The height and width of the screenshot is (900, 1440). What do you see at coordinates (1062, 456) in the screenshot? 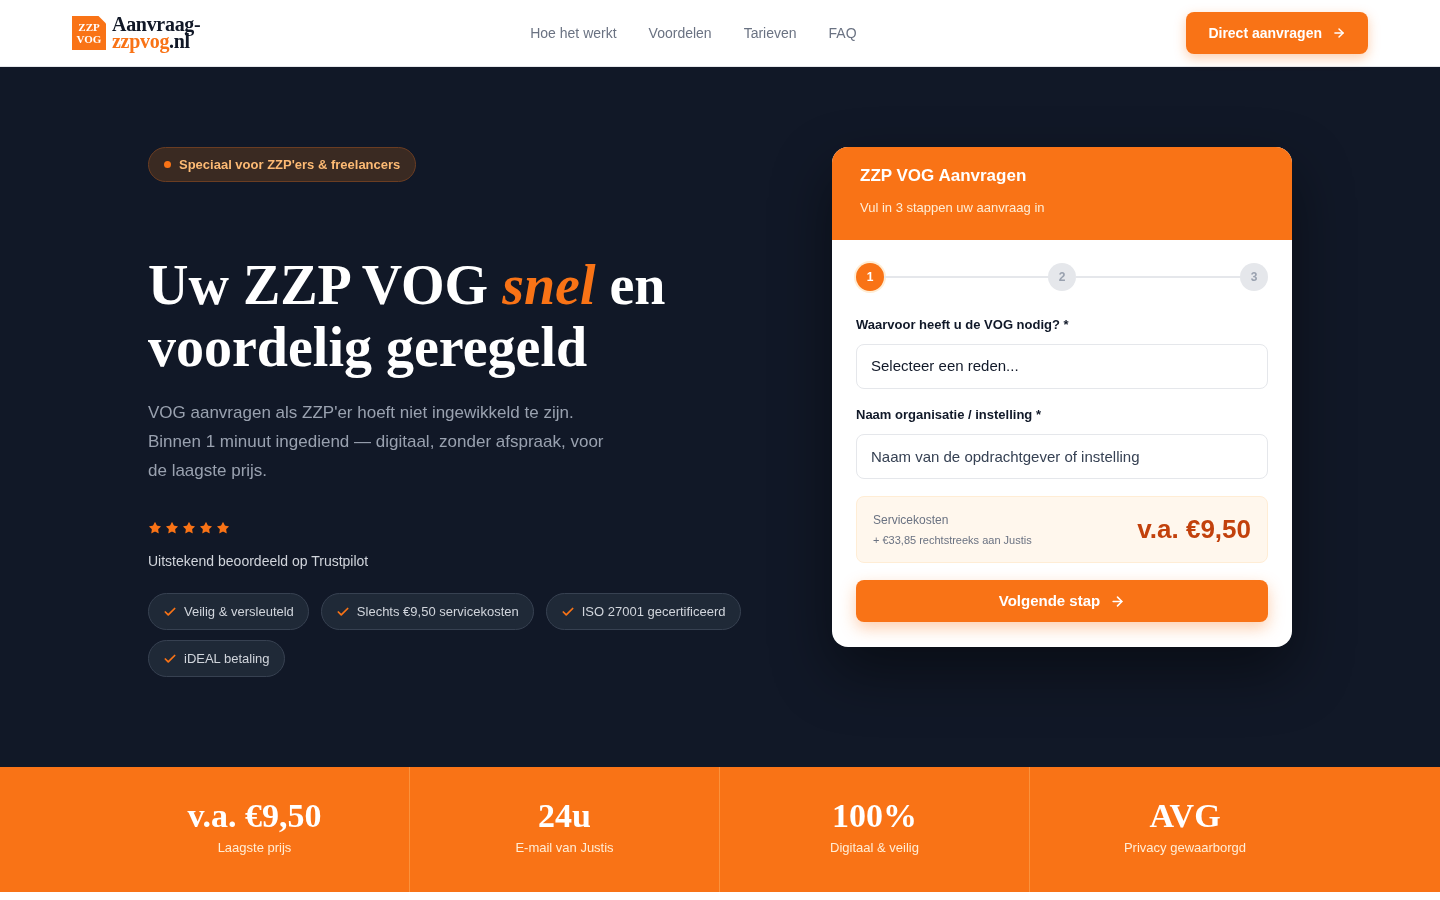
I see `organisation-input: Naam van de opdrachtgever of instelling` at bounding box center [1062, 456].